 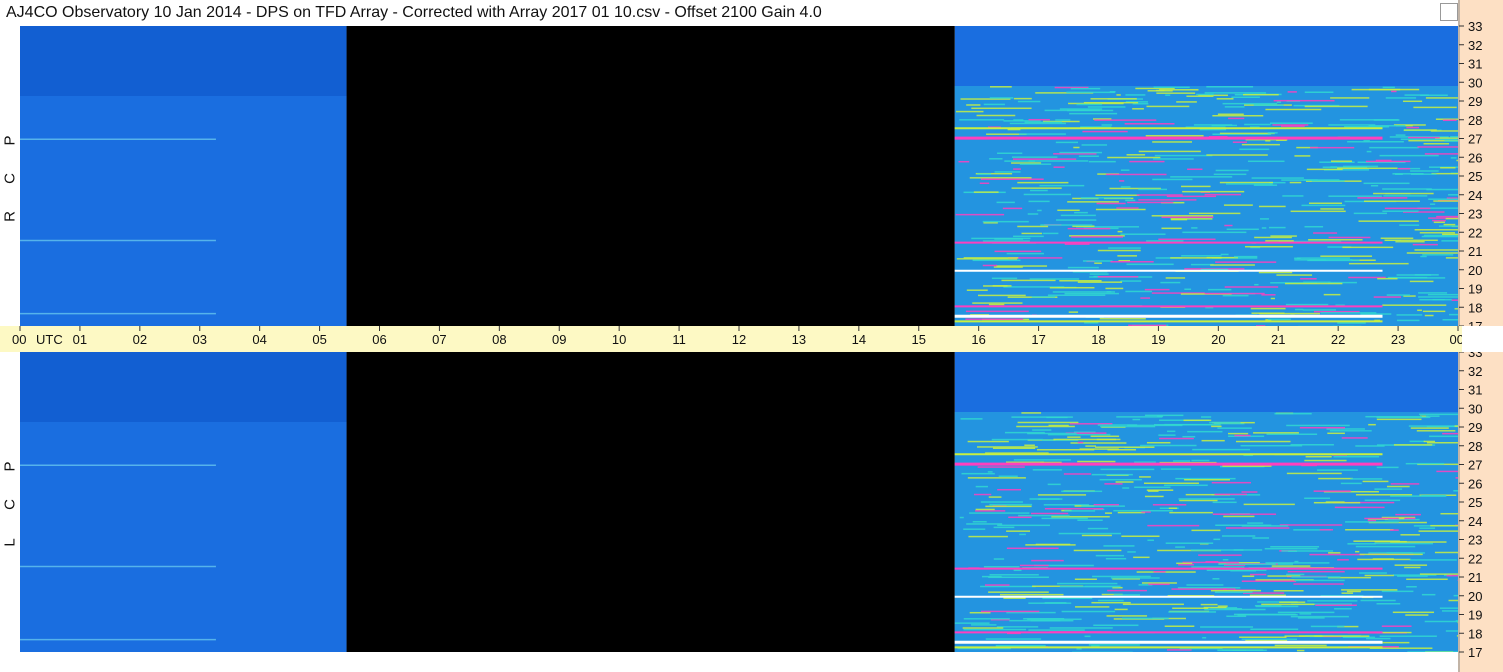 What do you see at coordinates (10, 542) in the screenshot?
I see `lcp-letter-1: L` at bounding box center [10, 542].